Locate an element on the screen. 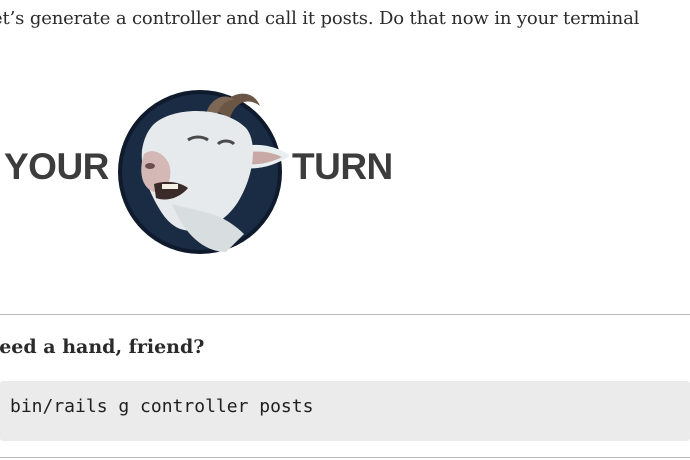 The height and width of the screenshot is (460, 690). badge-left-word: YOUR is located at coordinates (56, 166).